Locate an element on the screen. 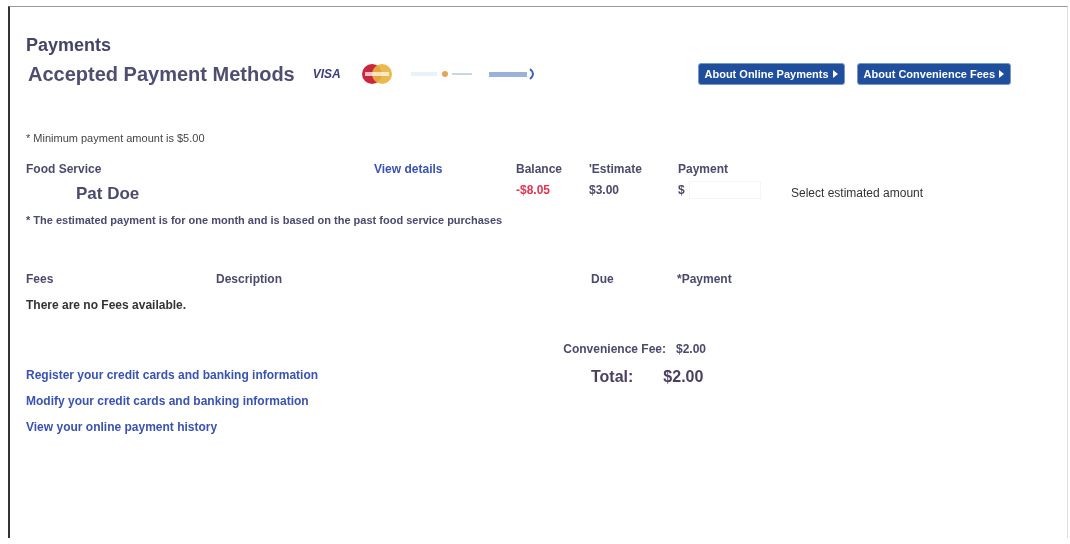 This screenshot has width=1070, height=544. section-heading: Accepted Payment Methods is located at coordinates (161, 74).